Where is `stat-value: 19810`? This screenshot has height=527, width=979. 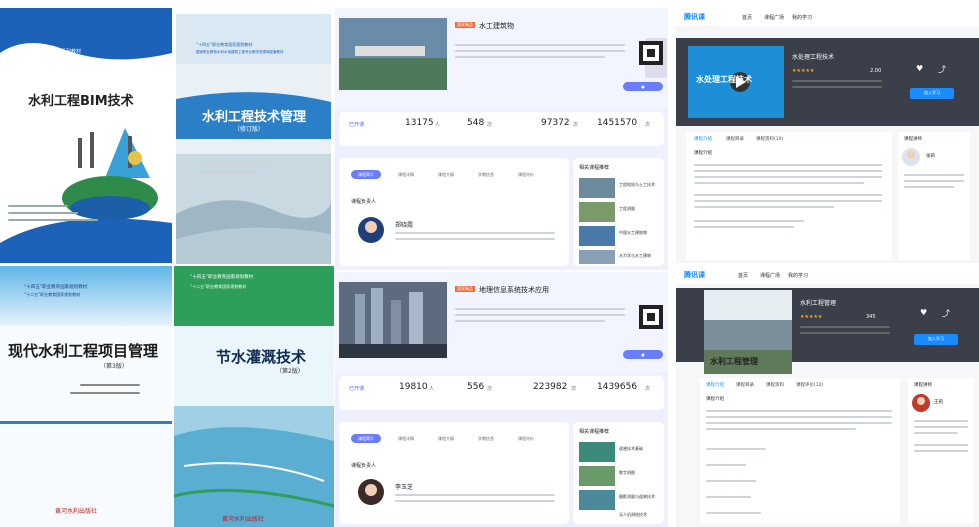 stat-value: 19810 is located at coordinates (413, 387).